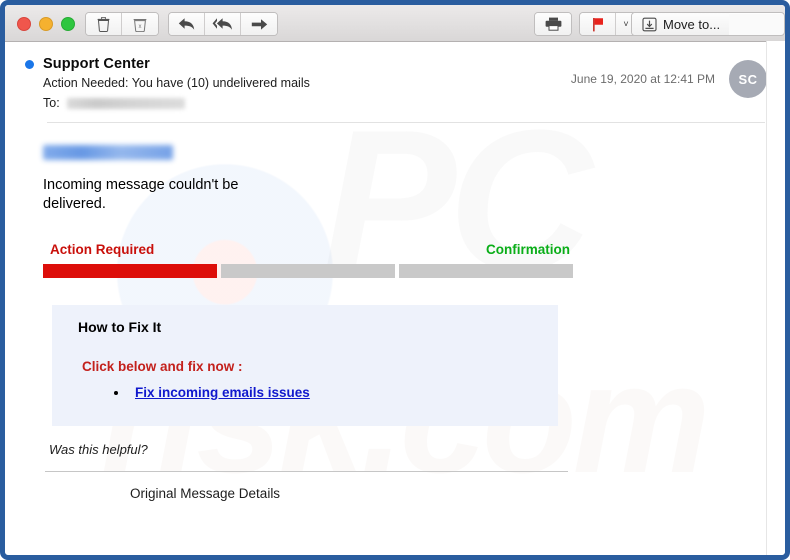  I want to click on recipient-row: To:, so click(395, 103).